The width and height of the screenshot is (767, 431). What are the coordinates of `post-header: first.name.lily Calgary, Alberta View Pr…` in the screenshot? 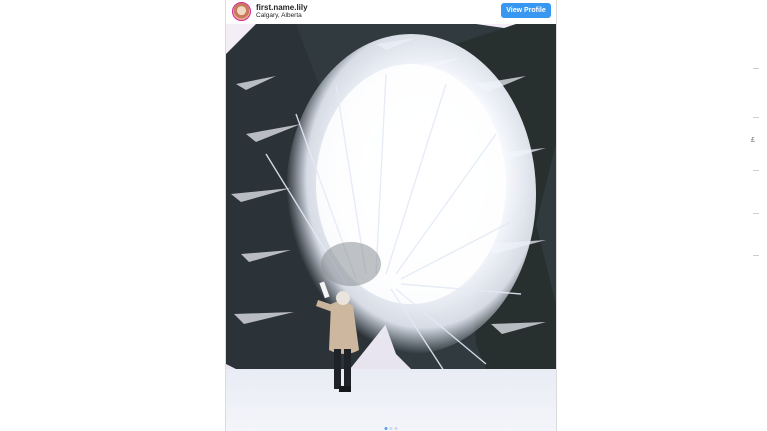 It's located at (391, 12).